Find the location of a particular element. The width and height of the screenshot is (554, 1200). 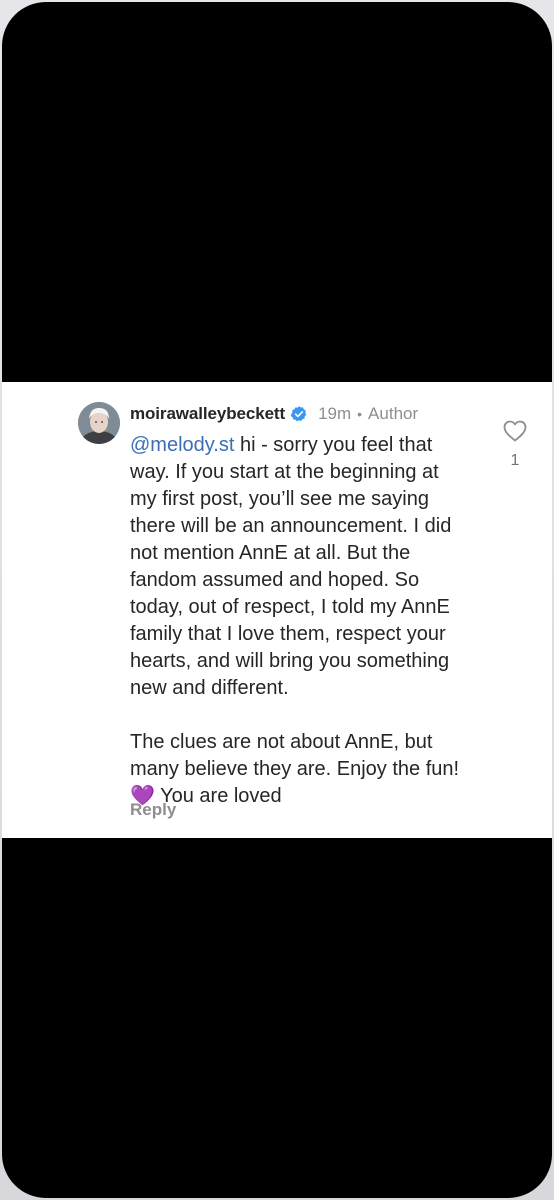

avatar is located at coordinates (99, 423).